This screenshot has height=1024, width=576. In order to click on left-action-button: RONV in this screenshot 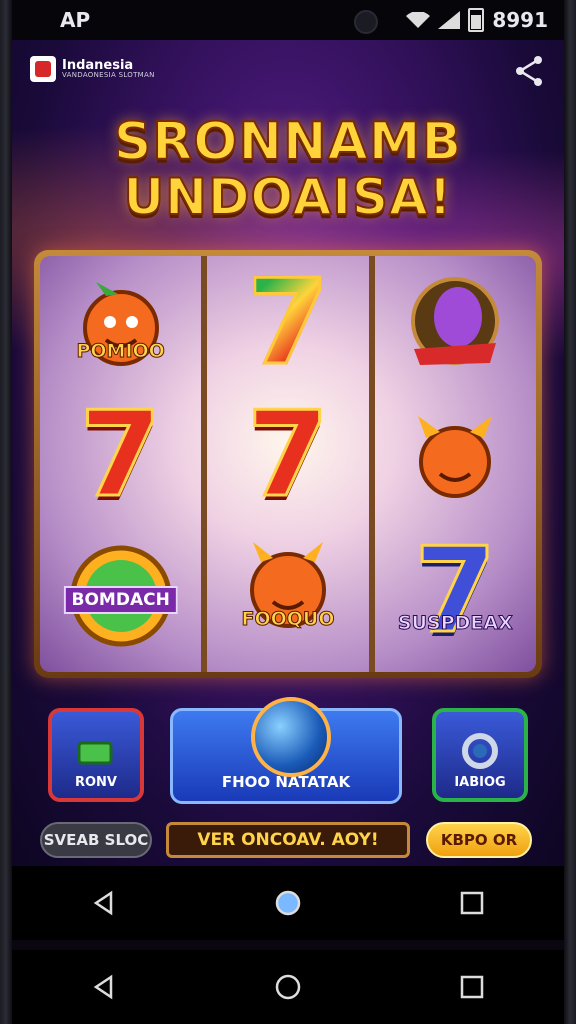, I will do `click(96, 755)`.